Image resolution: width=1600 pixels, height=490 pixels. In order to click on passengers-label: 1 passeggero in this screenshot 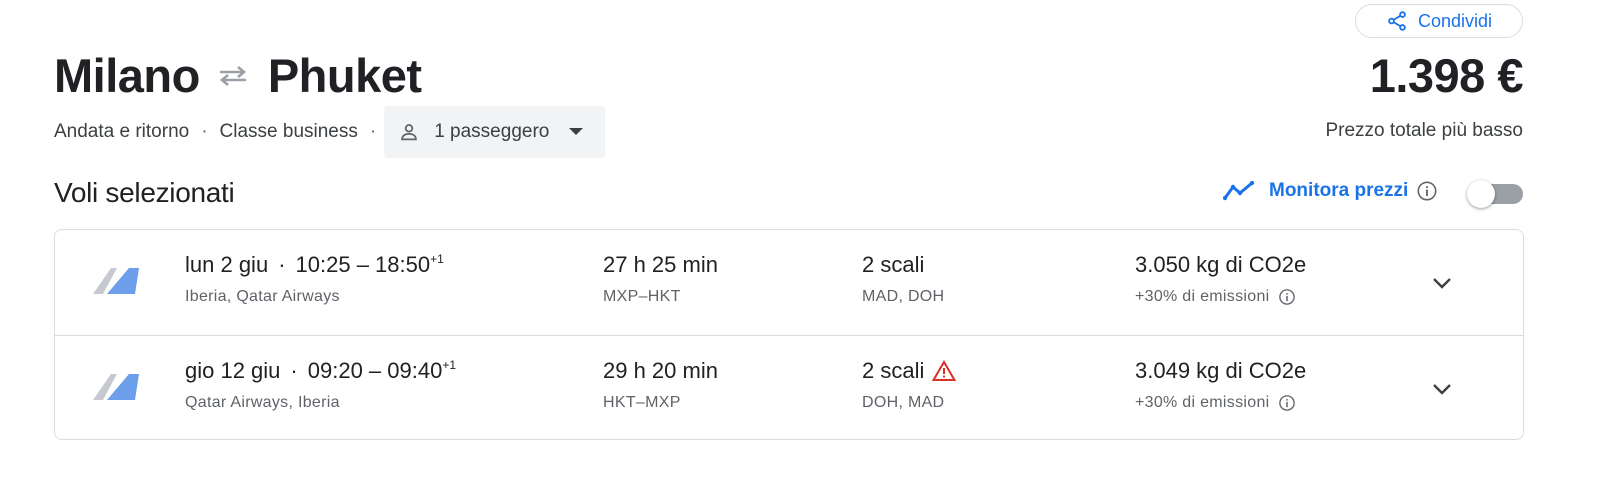, I will do `click(492, 131)`.